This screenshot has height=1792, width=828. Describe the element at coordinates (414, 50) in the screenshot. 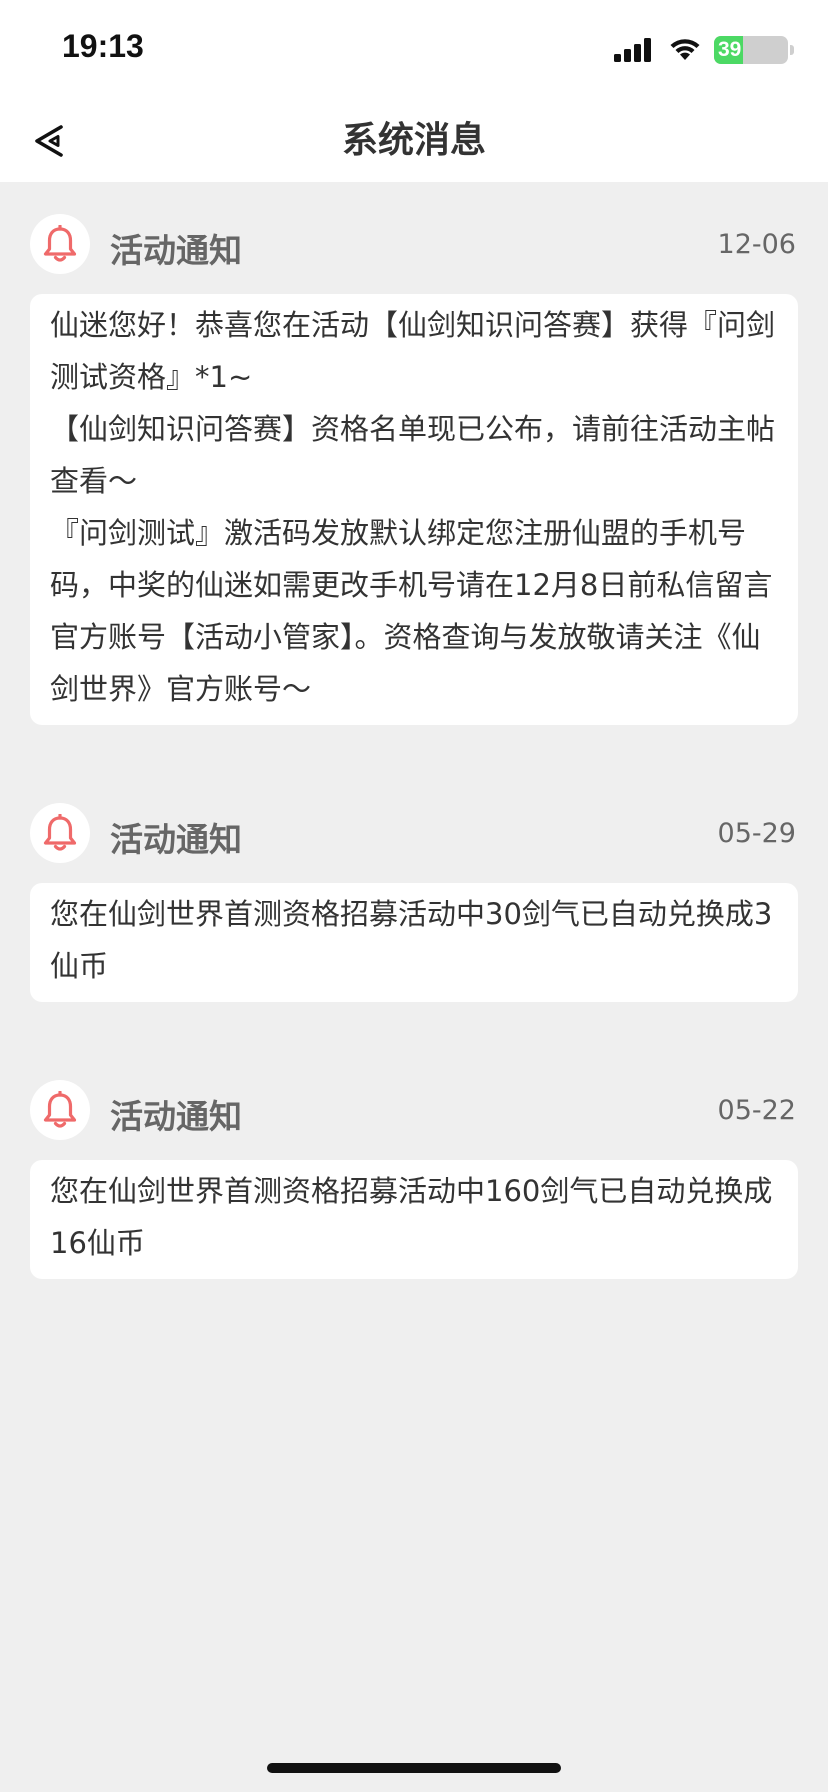

I see `status-bar: 19:13 39` at that location.